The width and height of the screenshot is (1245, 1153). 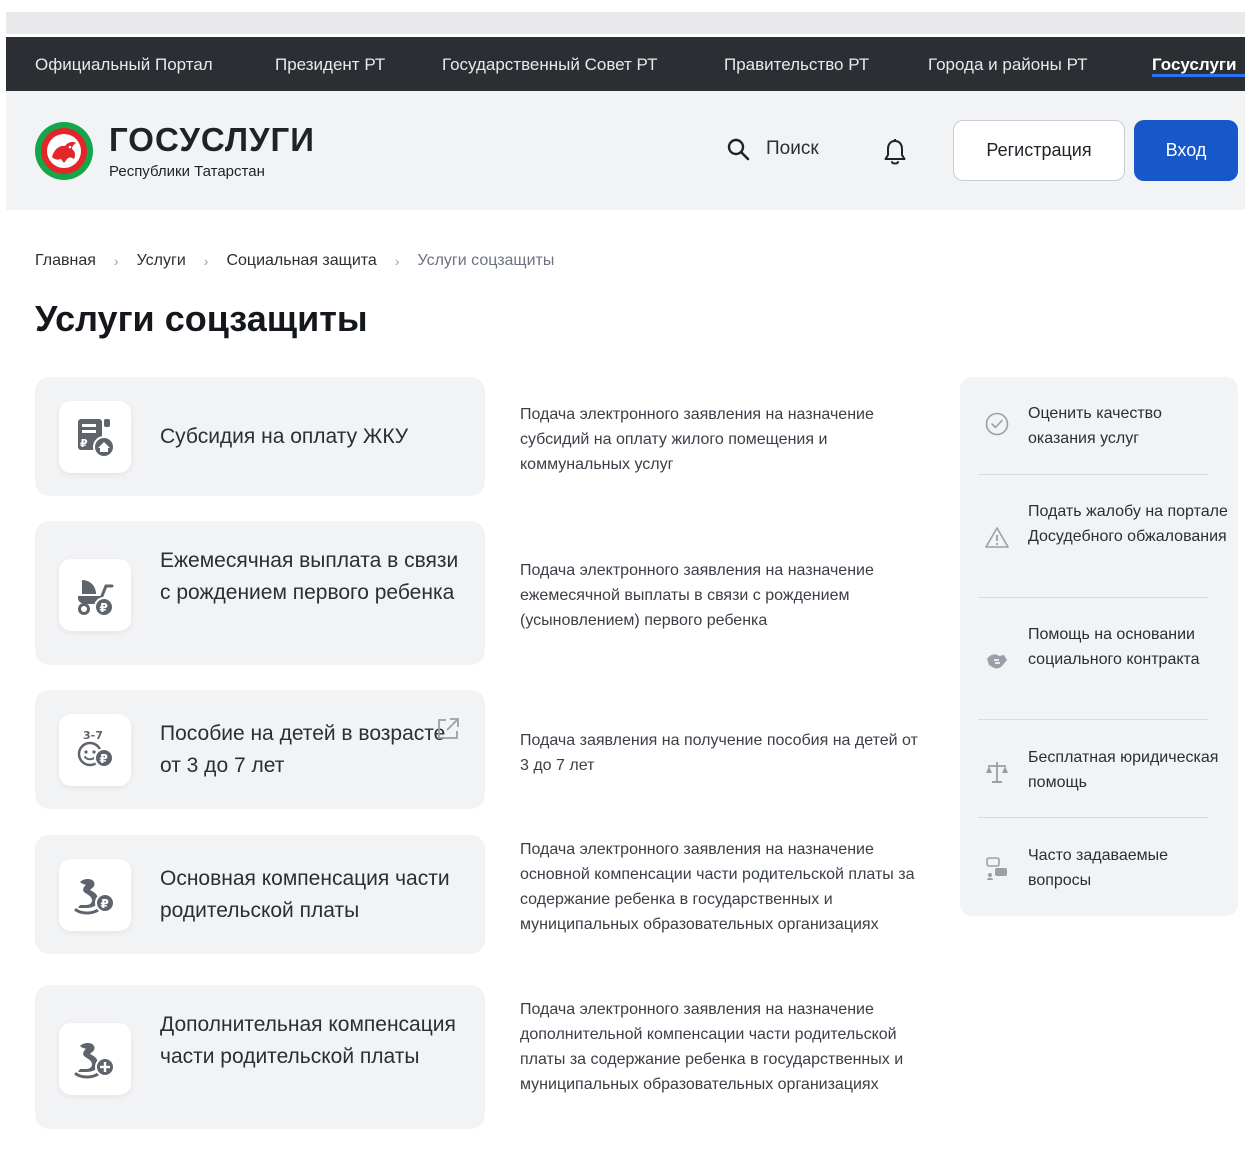 What do you see at coordinates (895, 152) in the screenshot?
I see `bell-icon` at bounding box center [895, 152].